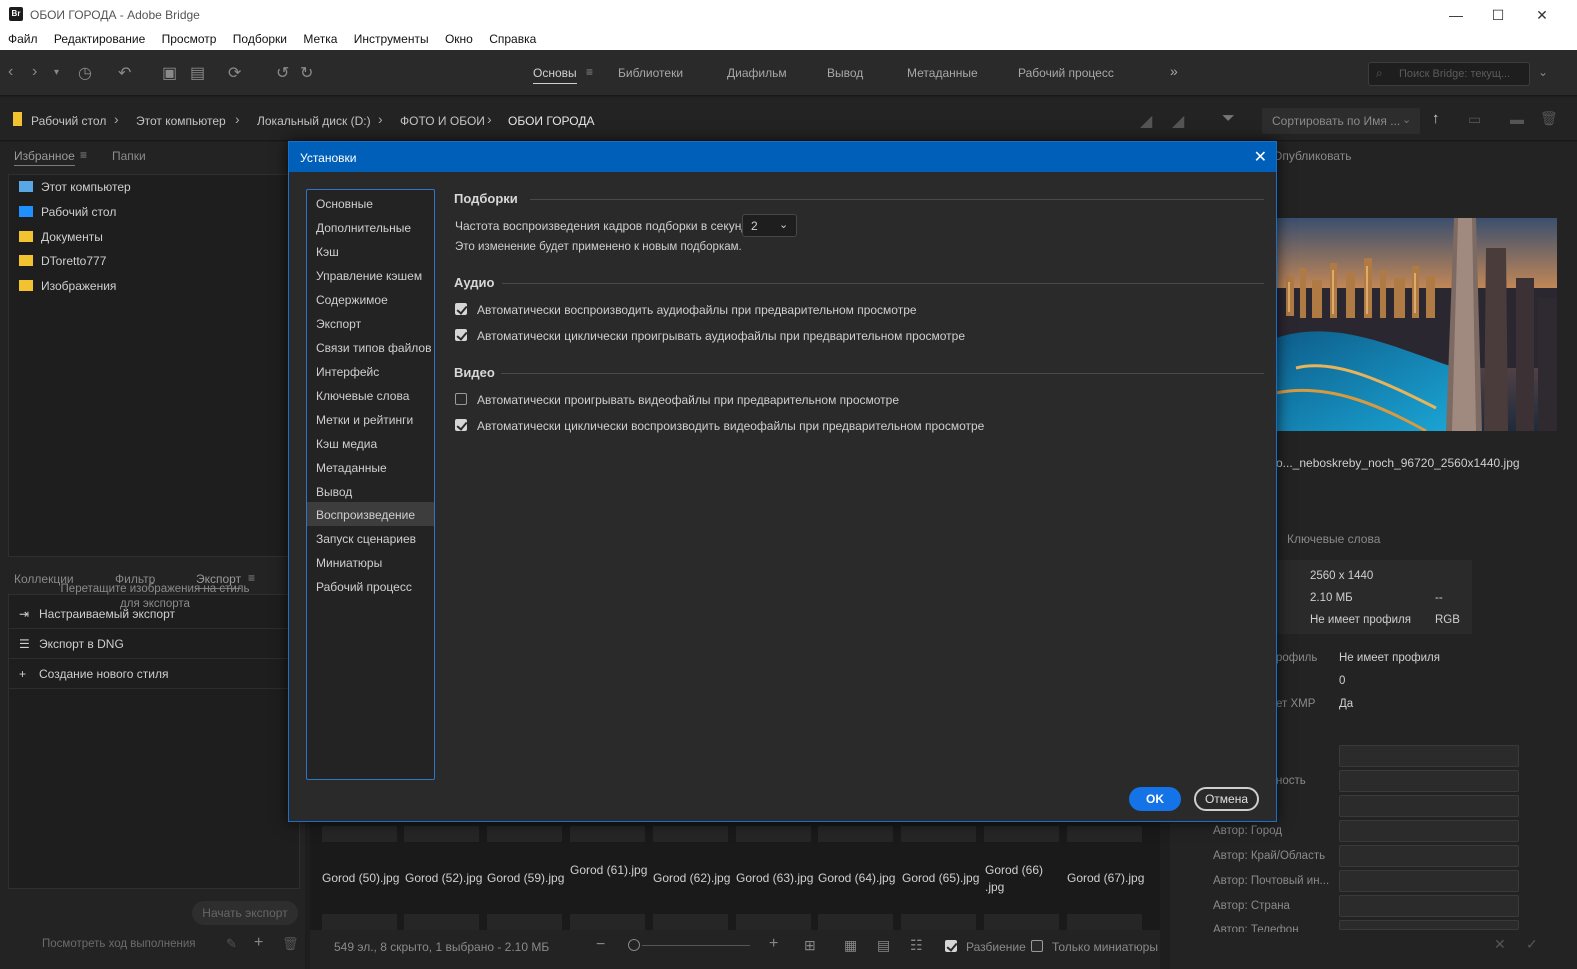 This screenshot has width=1577, height=969. I want to click on video-loop-checkbox, so click(461, 425).